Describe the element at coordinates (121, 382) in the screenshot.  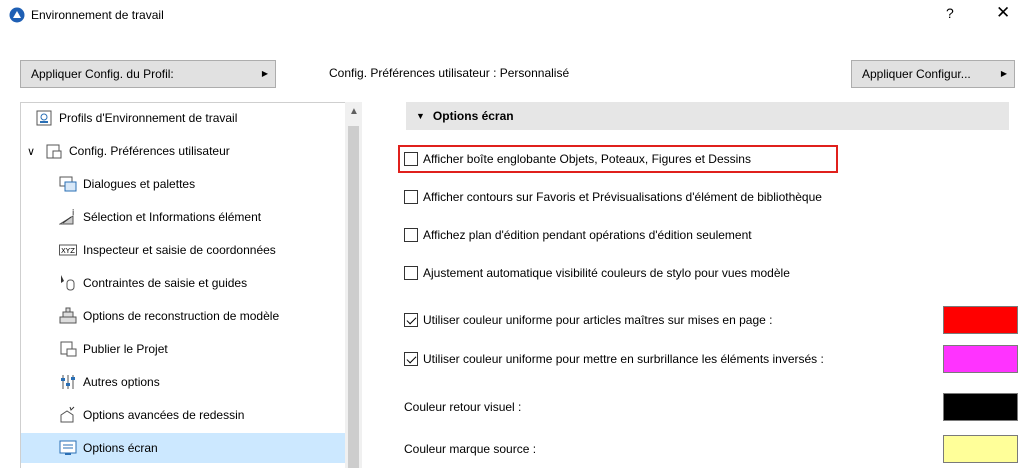
I see `tree-item-label: Autres options` at that location.